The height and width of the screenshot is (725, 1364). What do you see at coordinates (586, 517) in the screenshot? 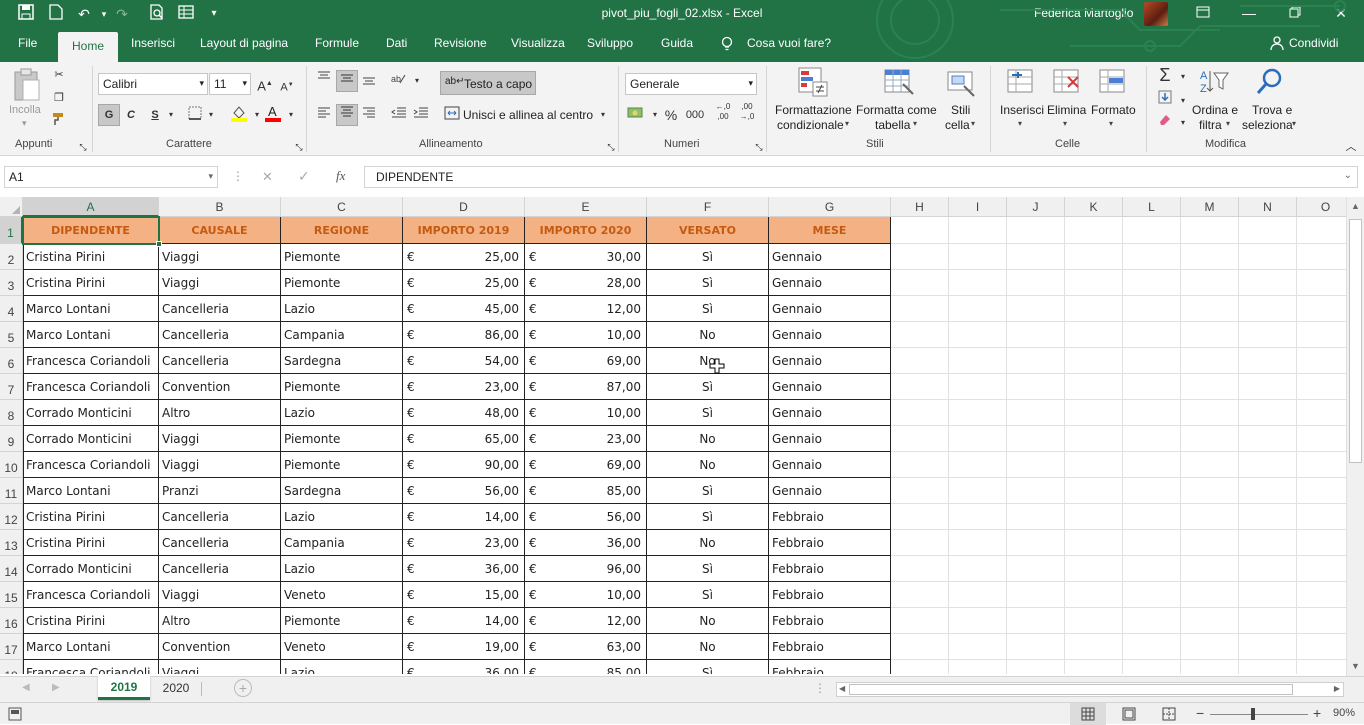
I see `table-cell: €56,00` at bounding box center [586, 517].